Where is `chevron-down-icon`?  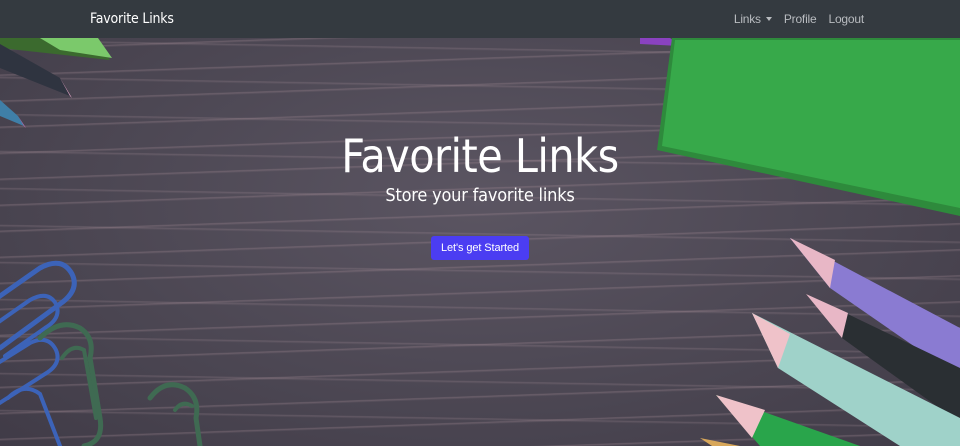 chevron-down-icon is located at coordinates (768, 19).